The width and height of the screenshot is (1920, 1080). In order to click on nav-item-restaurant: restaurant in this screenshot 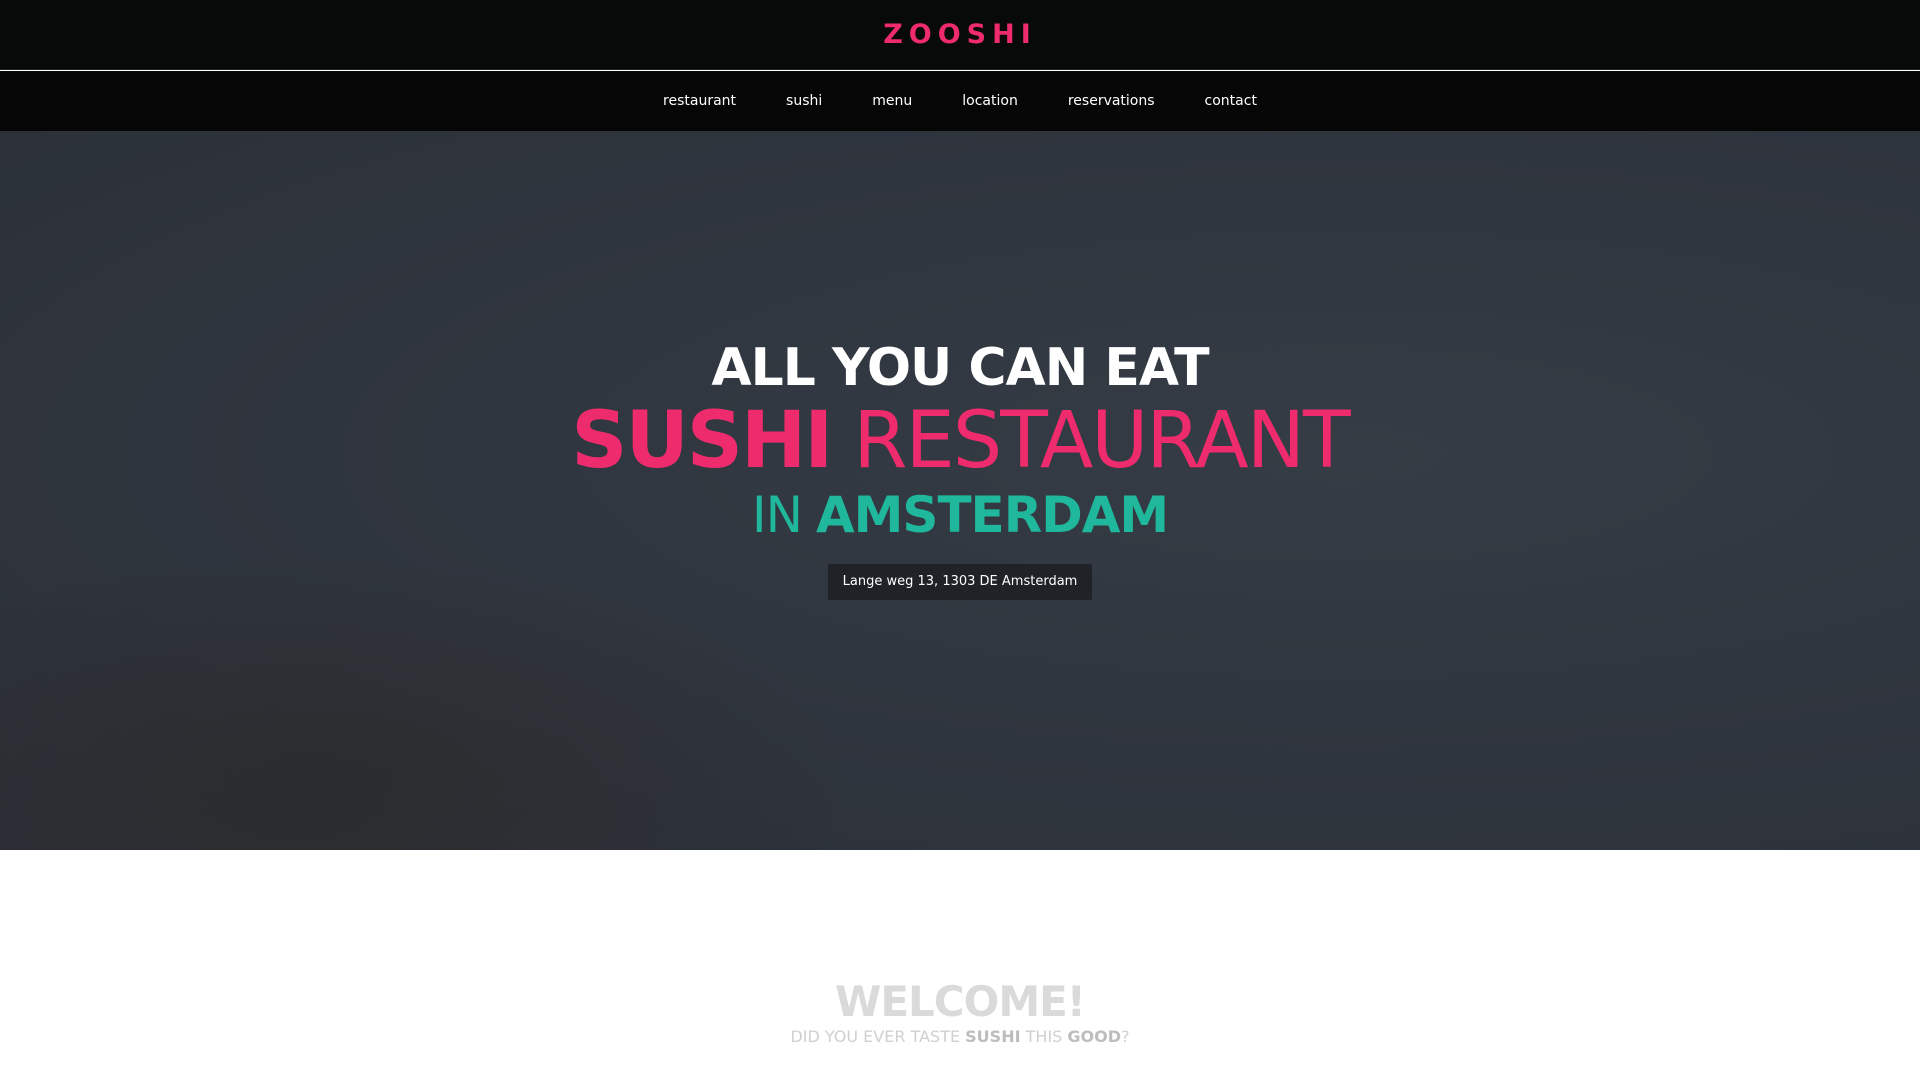, I will do `click(699, 101)`.